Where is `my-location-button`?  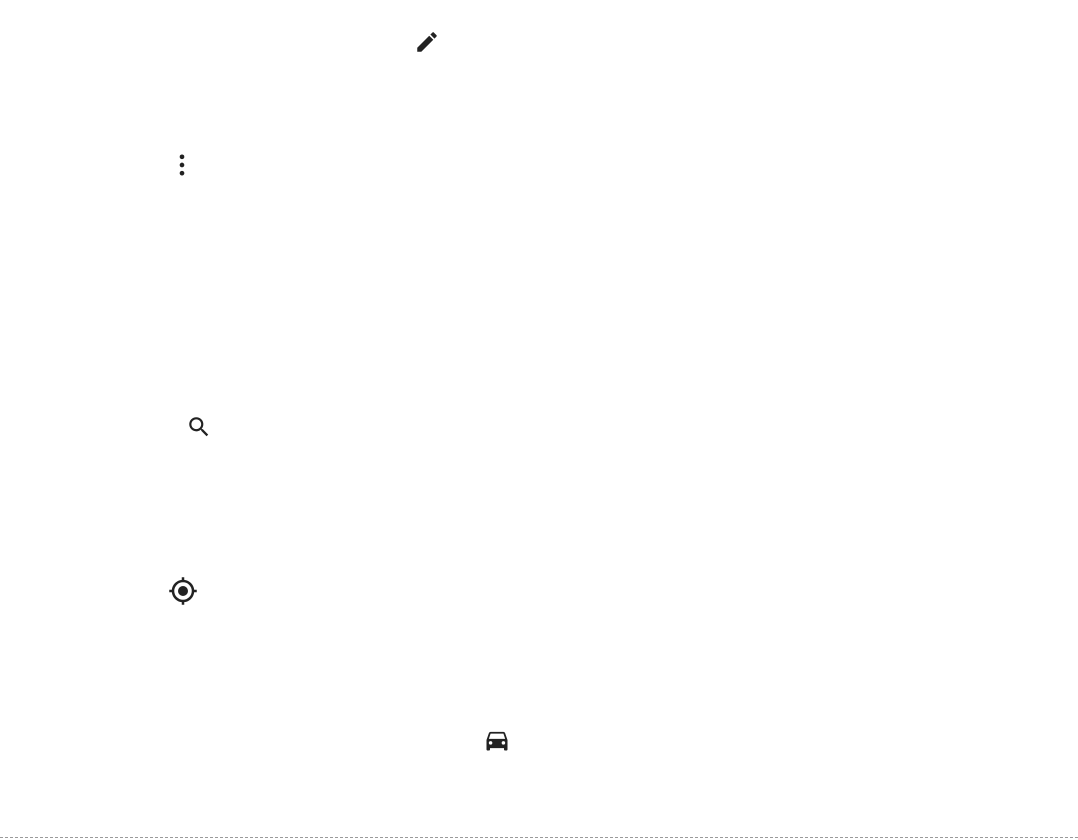
my-location-button is located at coordinates (183, 591).